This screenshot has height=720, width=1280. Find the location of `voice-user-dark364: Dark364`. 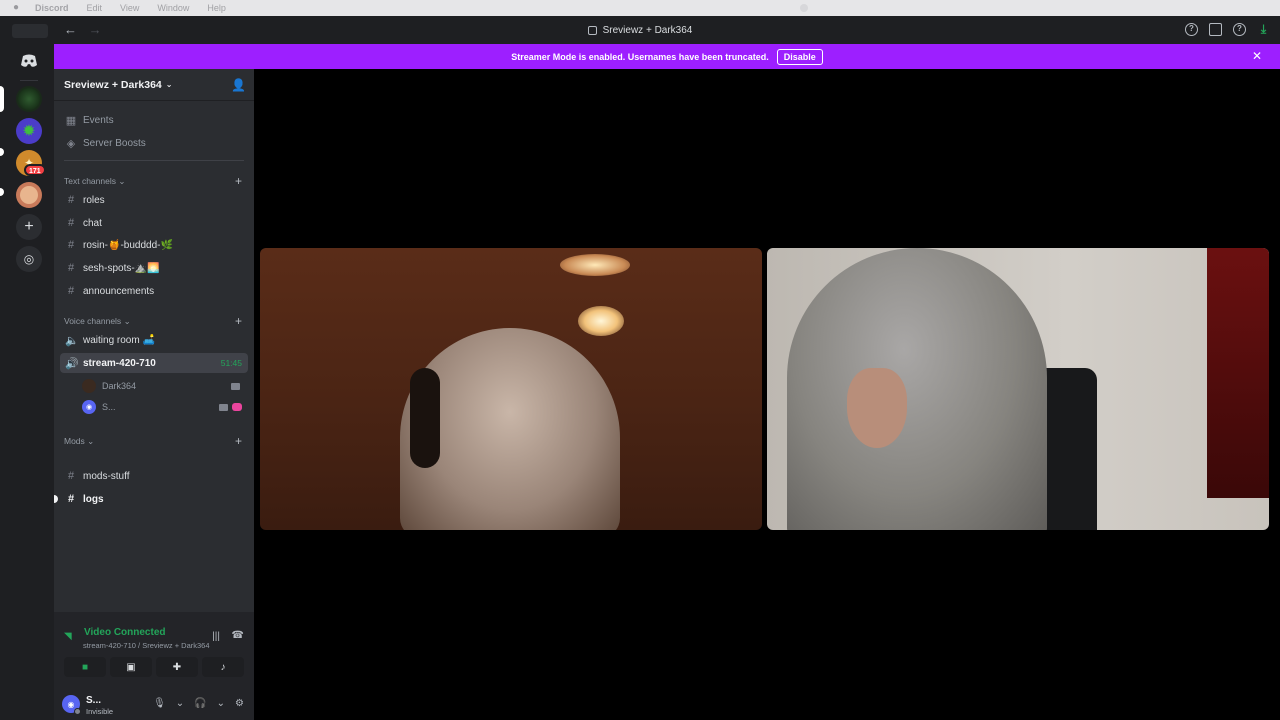

voice-user-dark364: Dark364 is located at coordinates (165, 386).